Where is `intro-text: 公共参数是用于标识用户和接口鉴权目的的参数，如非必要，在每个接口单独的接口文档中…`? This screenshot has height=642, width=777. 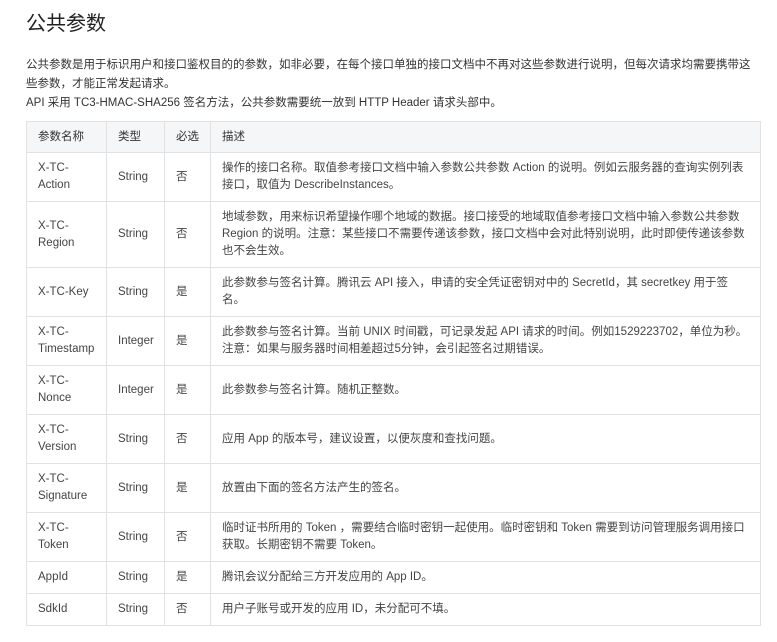 intro-text: 公共参数是用于标识用户和接口鉴权目的的参数，如非必要，在每个接口单独的接口文档中… is located at coordinates (393, 84).